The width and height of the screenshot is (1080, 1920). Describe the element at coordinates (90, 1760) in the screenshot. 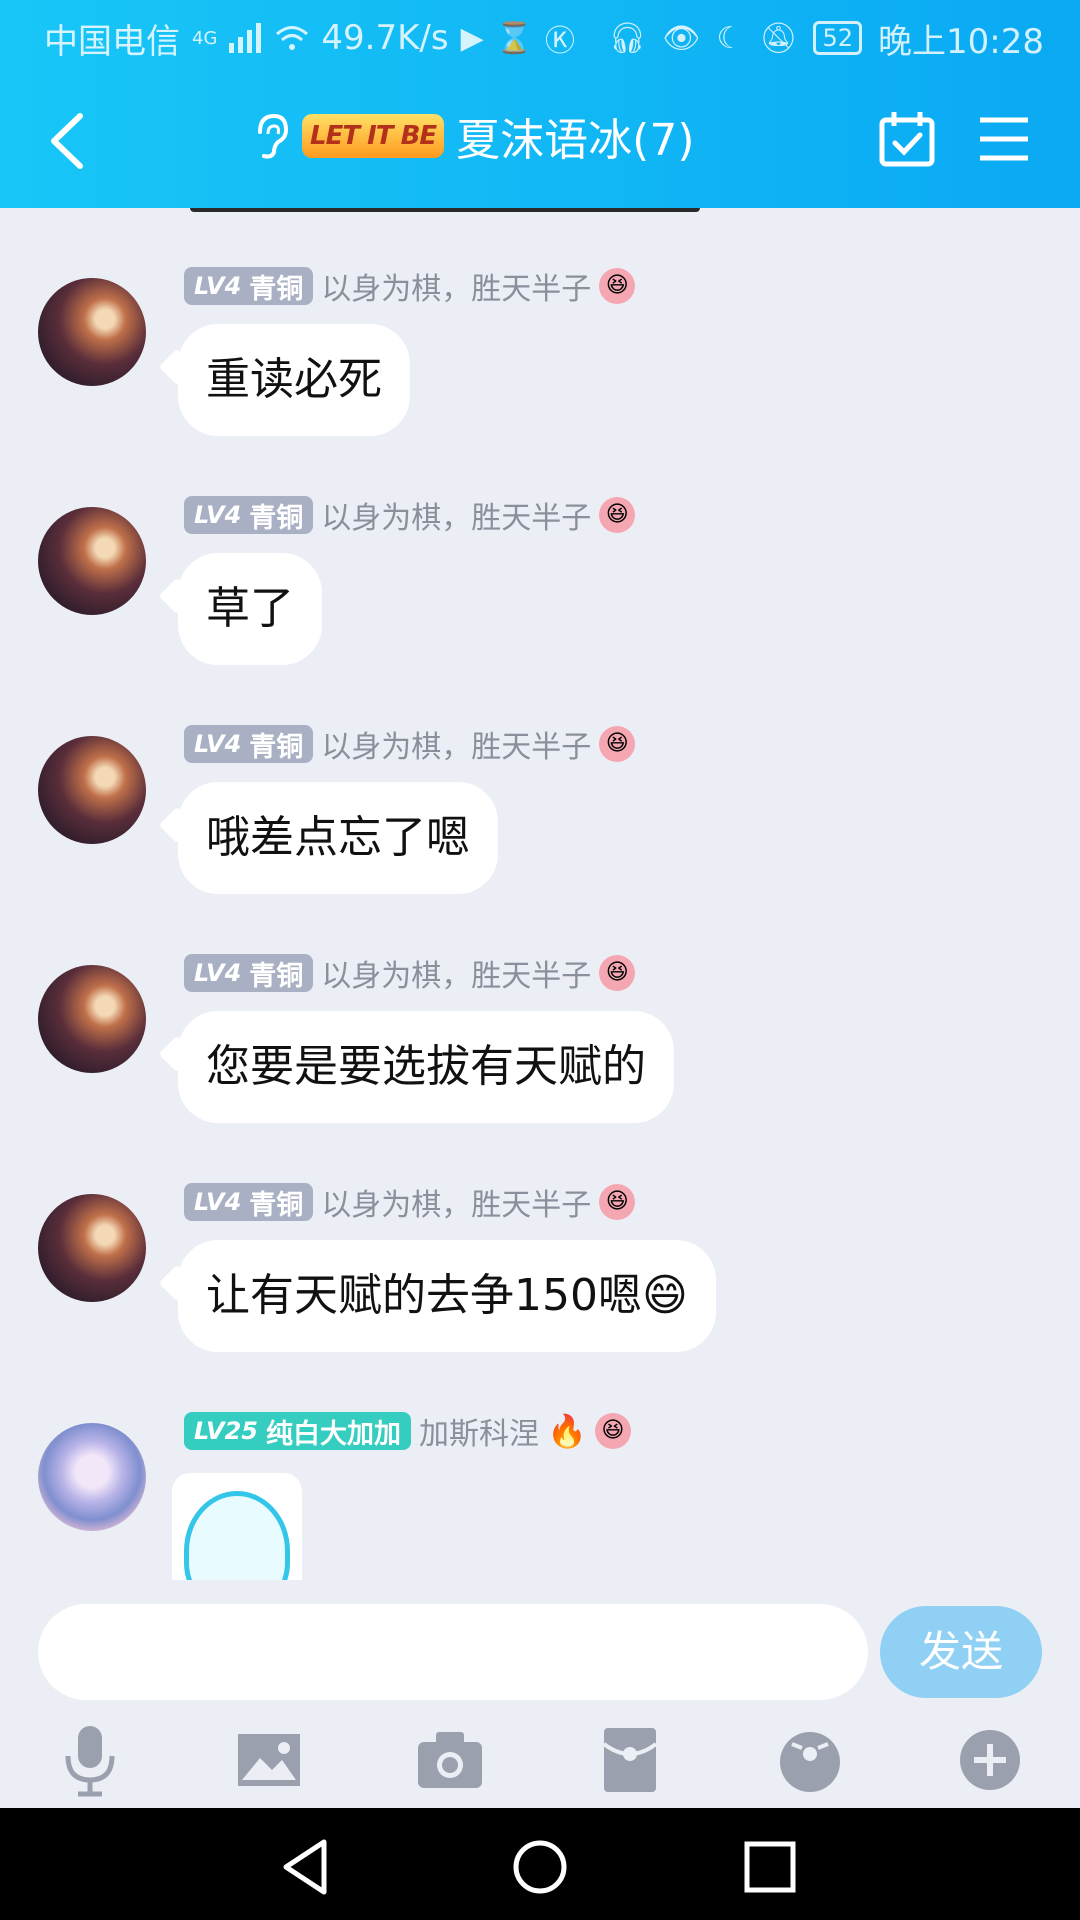

I see `microphone-icon` at that location.